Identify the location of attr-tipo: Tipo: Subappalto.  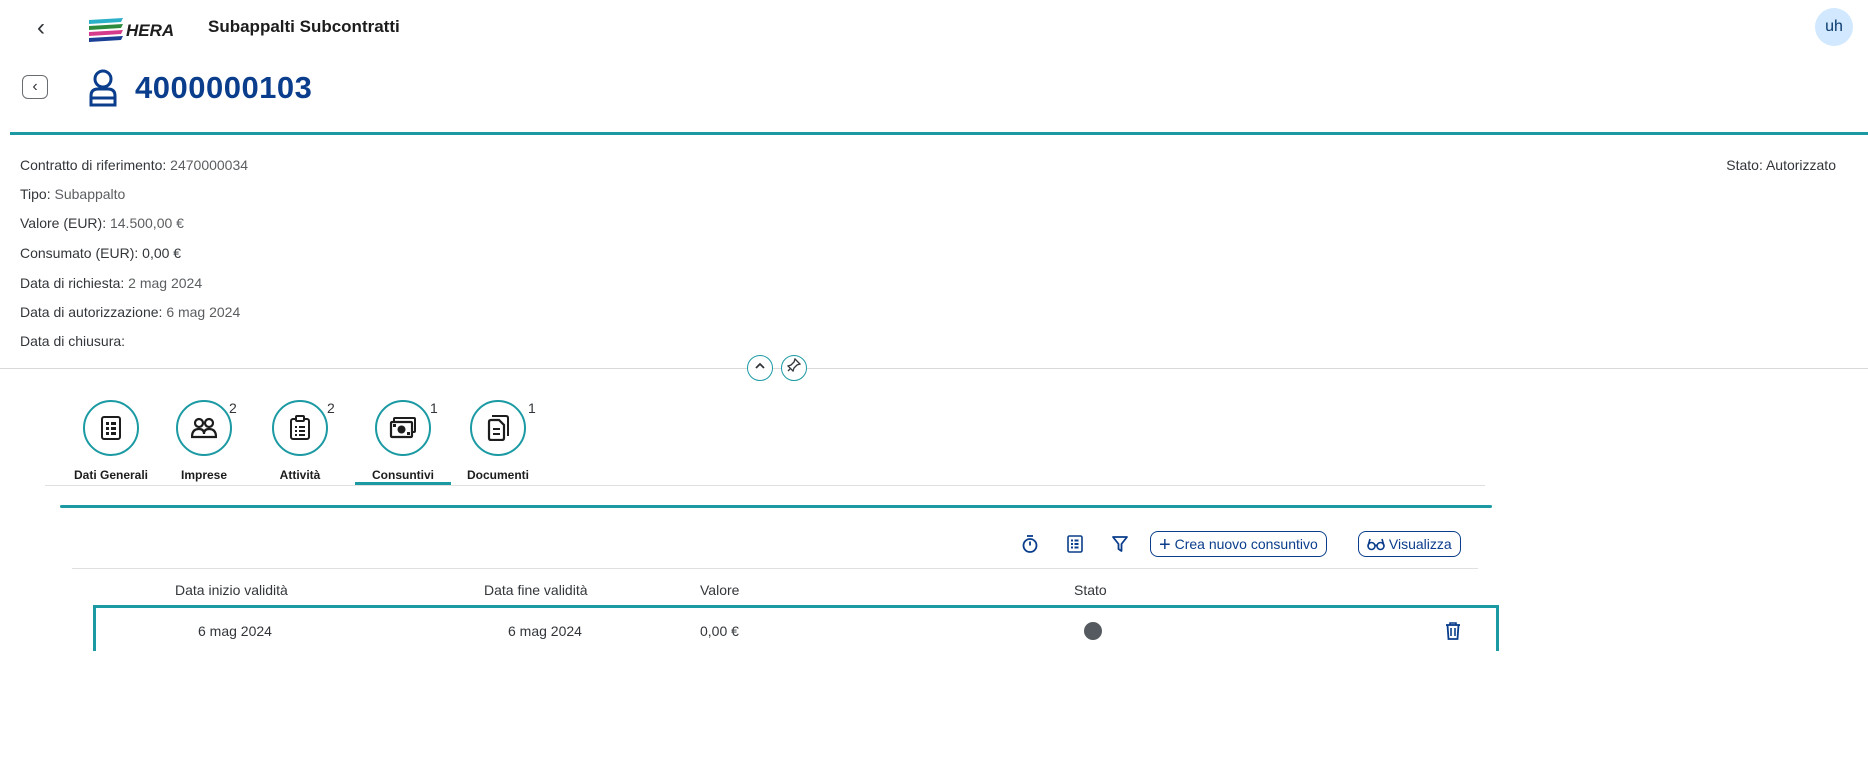
(72, 194).